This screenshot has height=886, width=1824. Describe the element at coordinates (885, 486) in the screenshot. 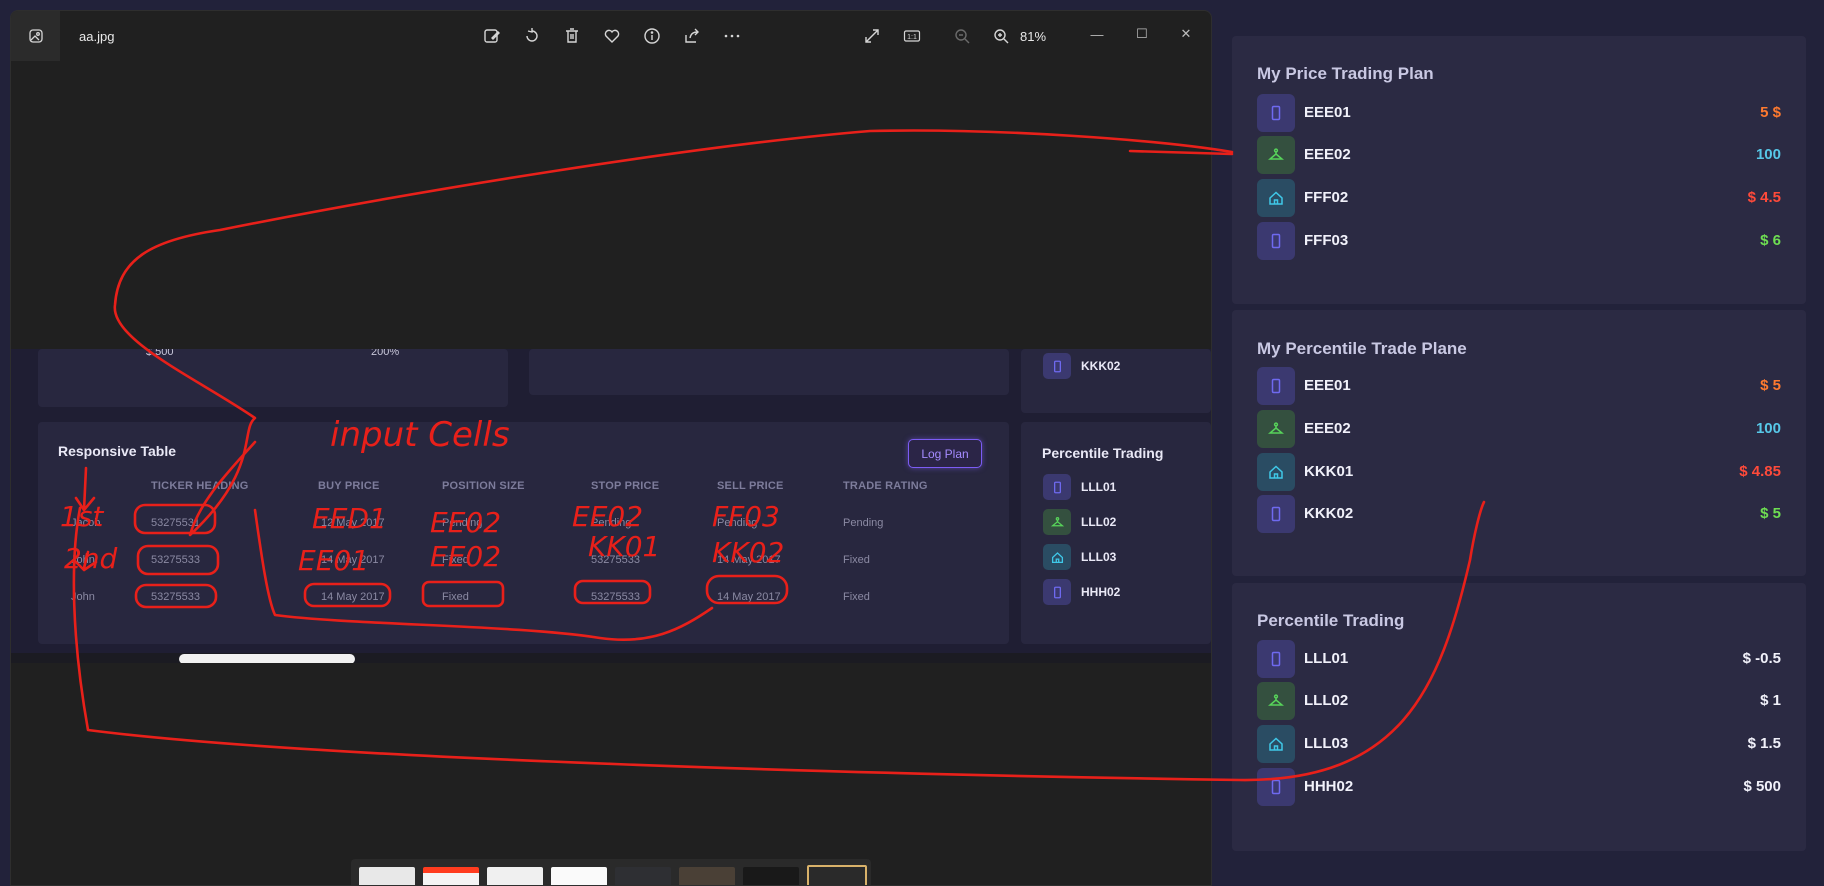

I see `photo-th: TRADE RATING` at that location.